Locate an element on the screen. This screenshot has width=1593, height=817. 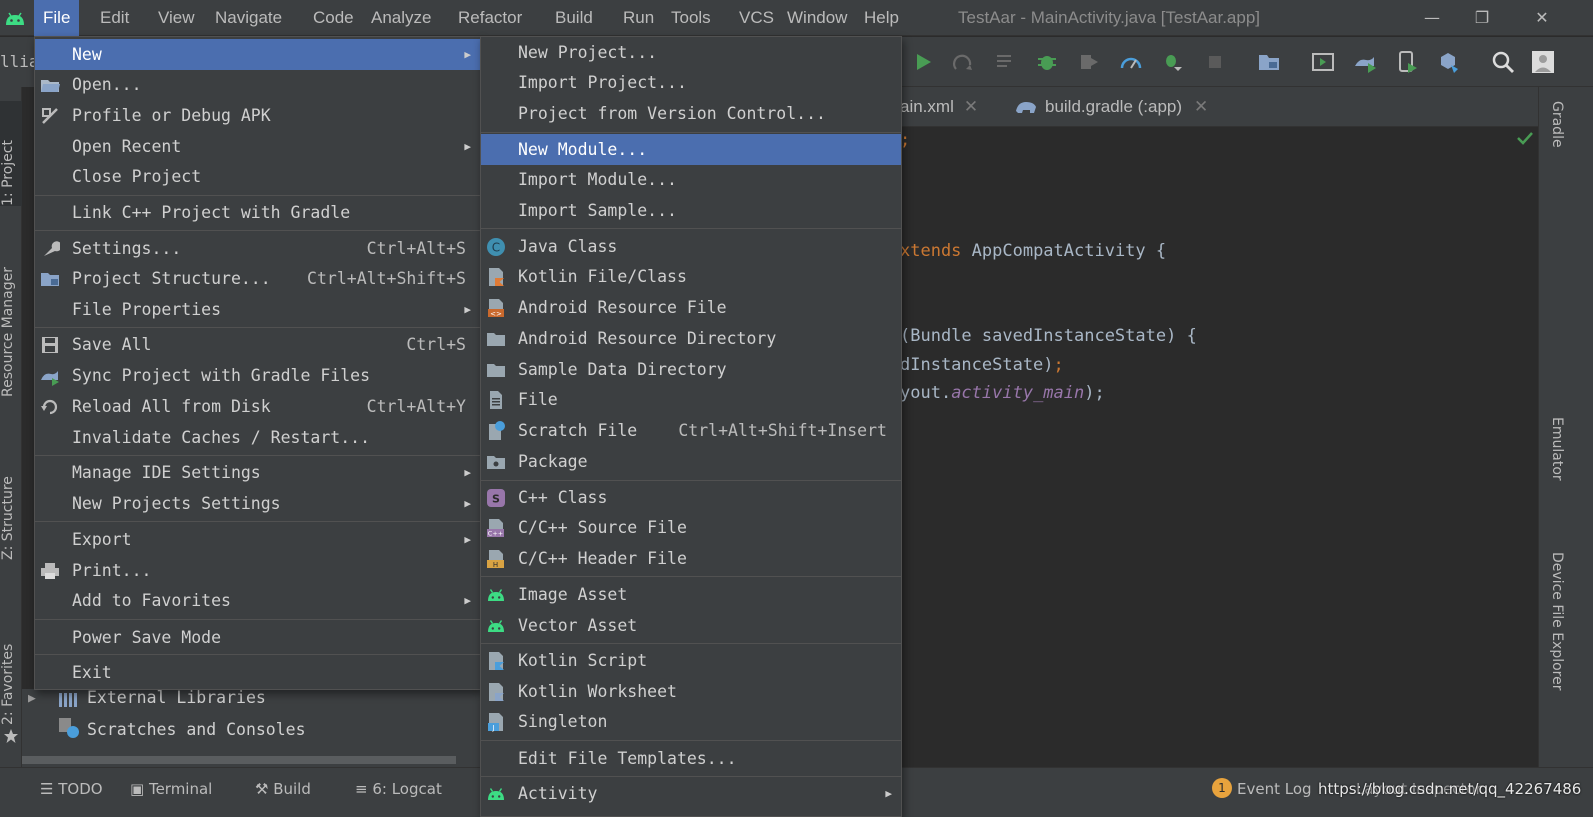
menu-item-new: New ▶ is located at coordinates (257, 54).